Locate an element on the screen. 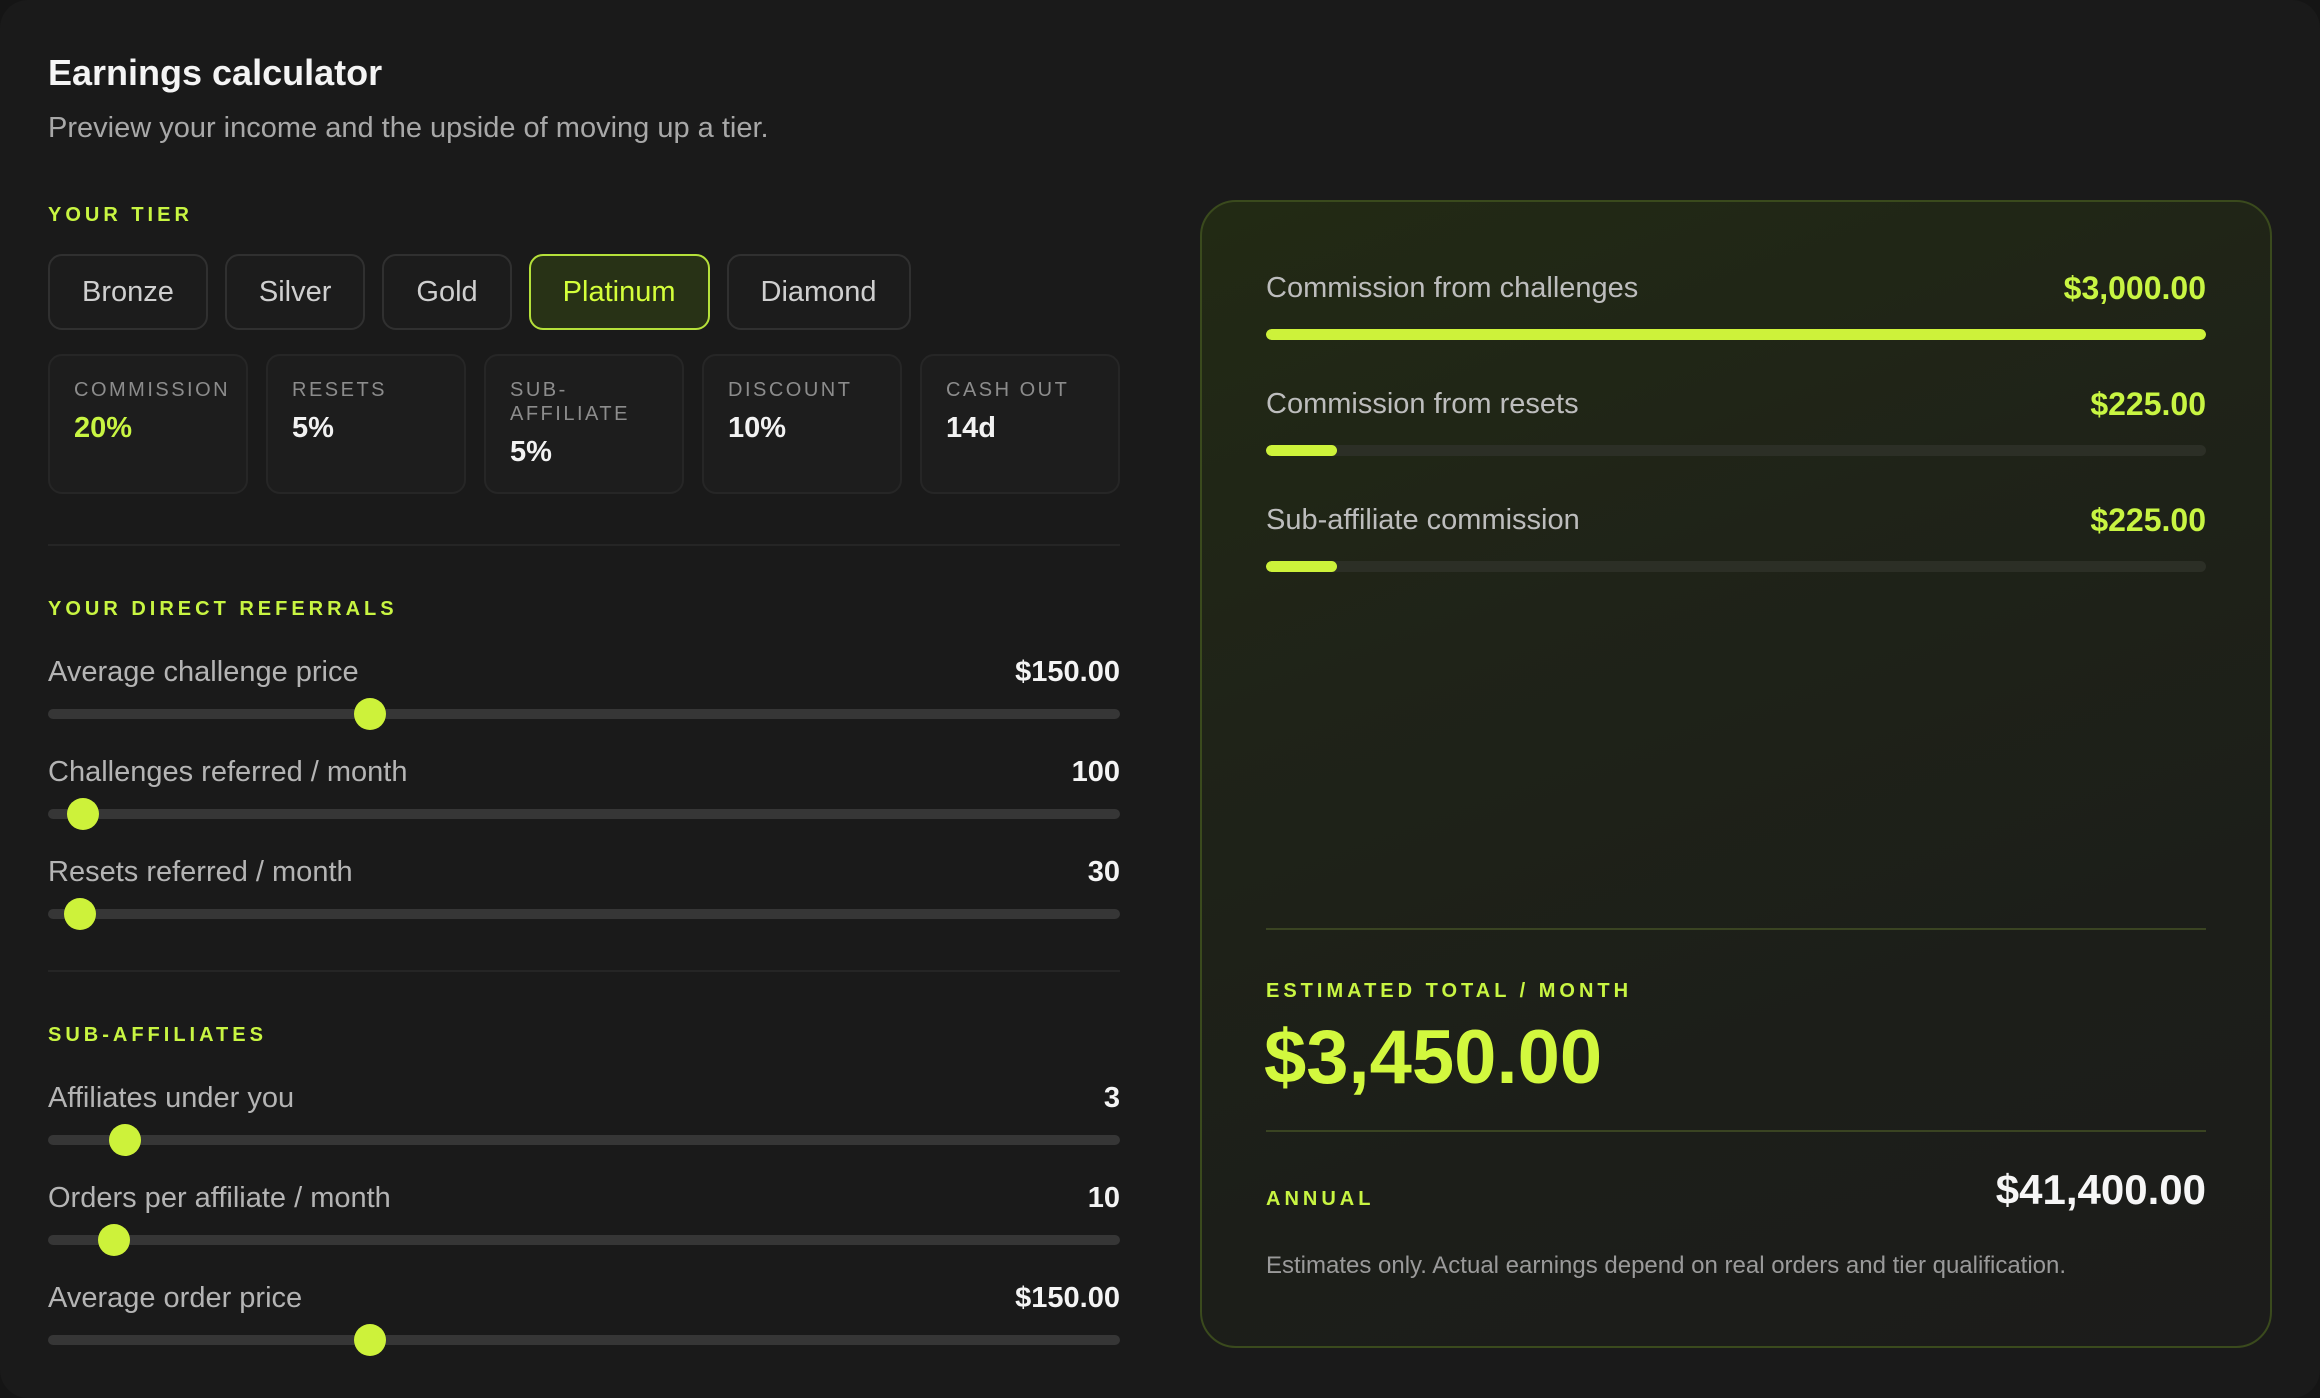 The image size is (2320, 1398). stat-sub-affiliate: SUB- AFFILIATE 5% is located at coordinates (584, 424).